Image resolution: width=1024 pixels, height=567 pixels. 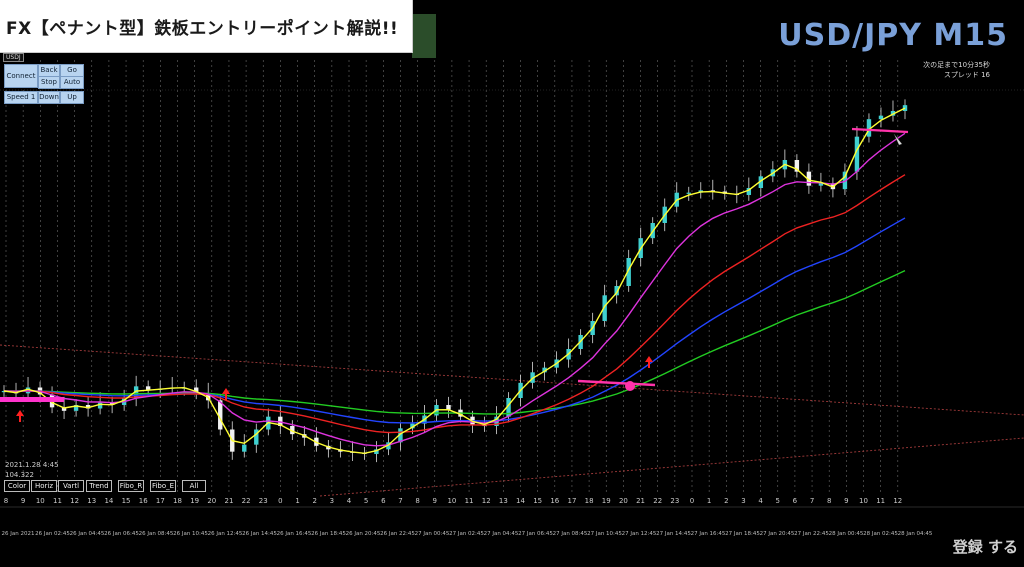 What do you see at coordinates (535, 534) in the screenshot?
I see `date-tick-label: 27 Jan 06:45` at bounding box center [535, 534].